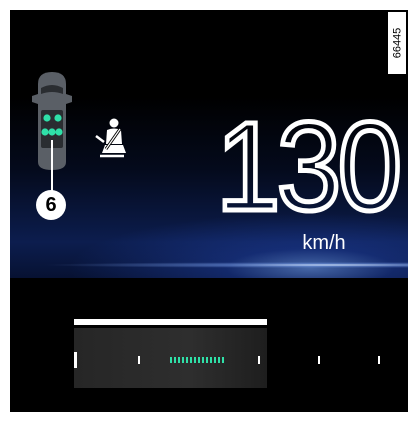 The height and width of the screenshot is (421, 418). I want to click on scale-active-range, so click(197, 360).